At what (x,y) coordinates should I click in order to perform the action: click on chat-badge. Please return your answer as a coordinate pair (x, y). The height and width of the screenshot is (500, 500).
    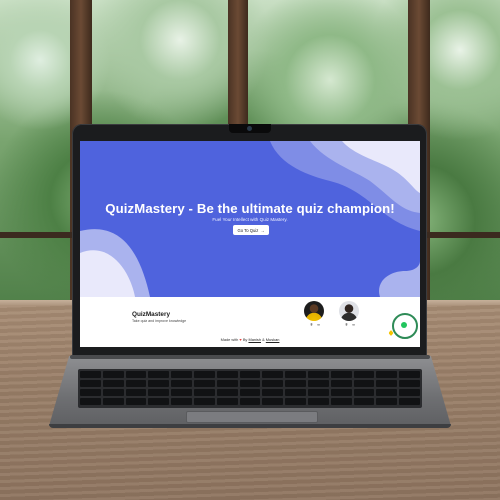
    Looking at the image, I should click on (405, 326).